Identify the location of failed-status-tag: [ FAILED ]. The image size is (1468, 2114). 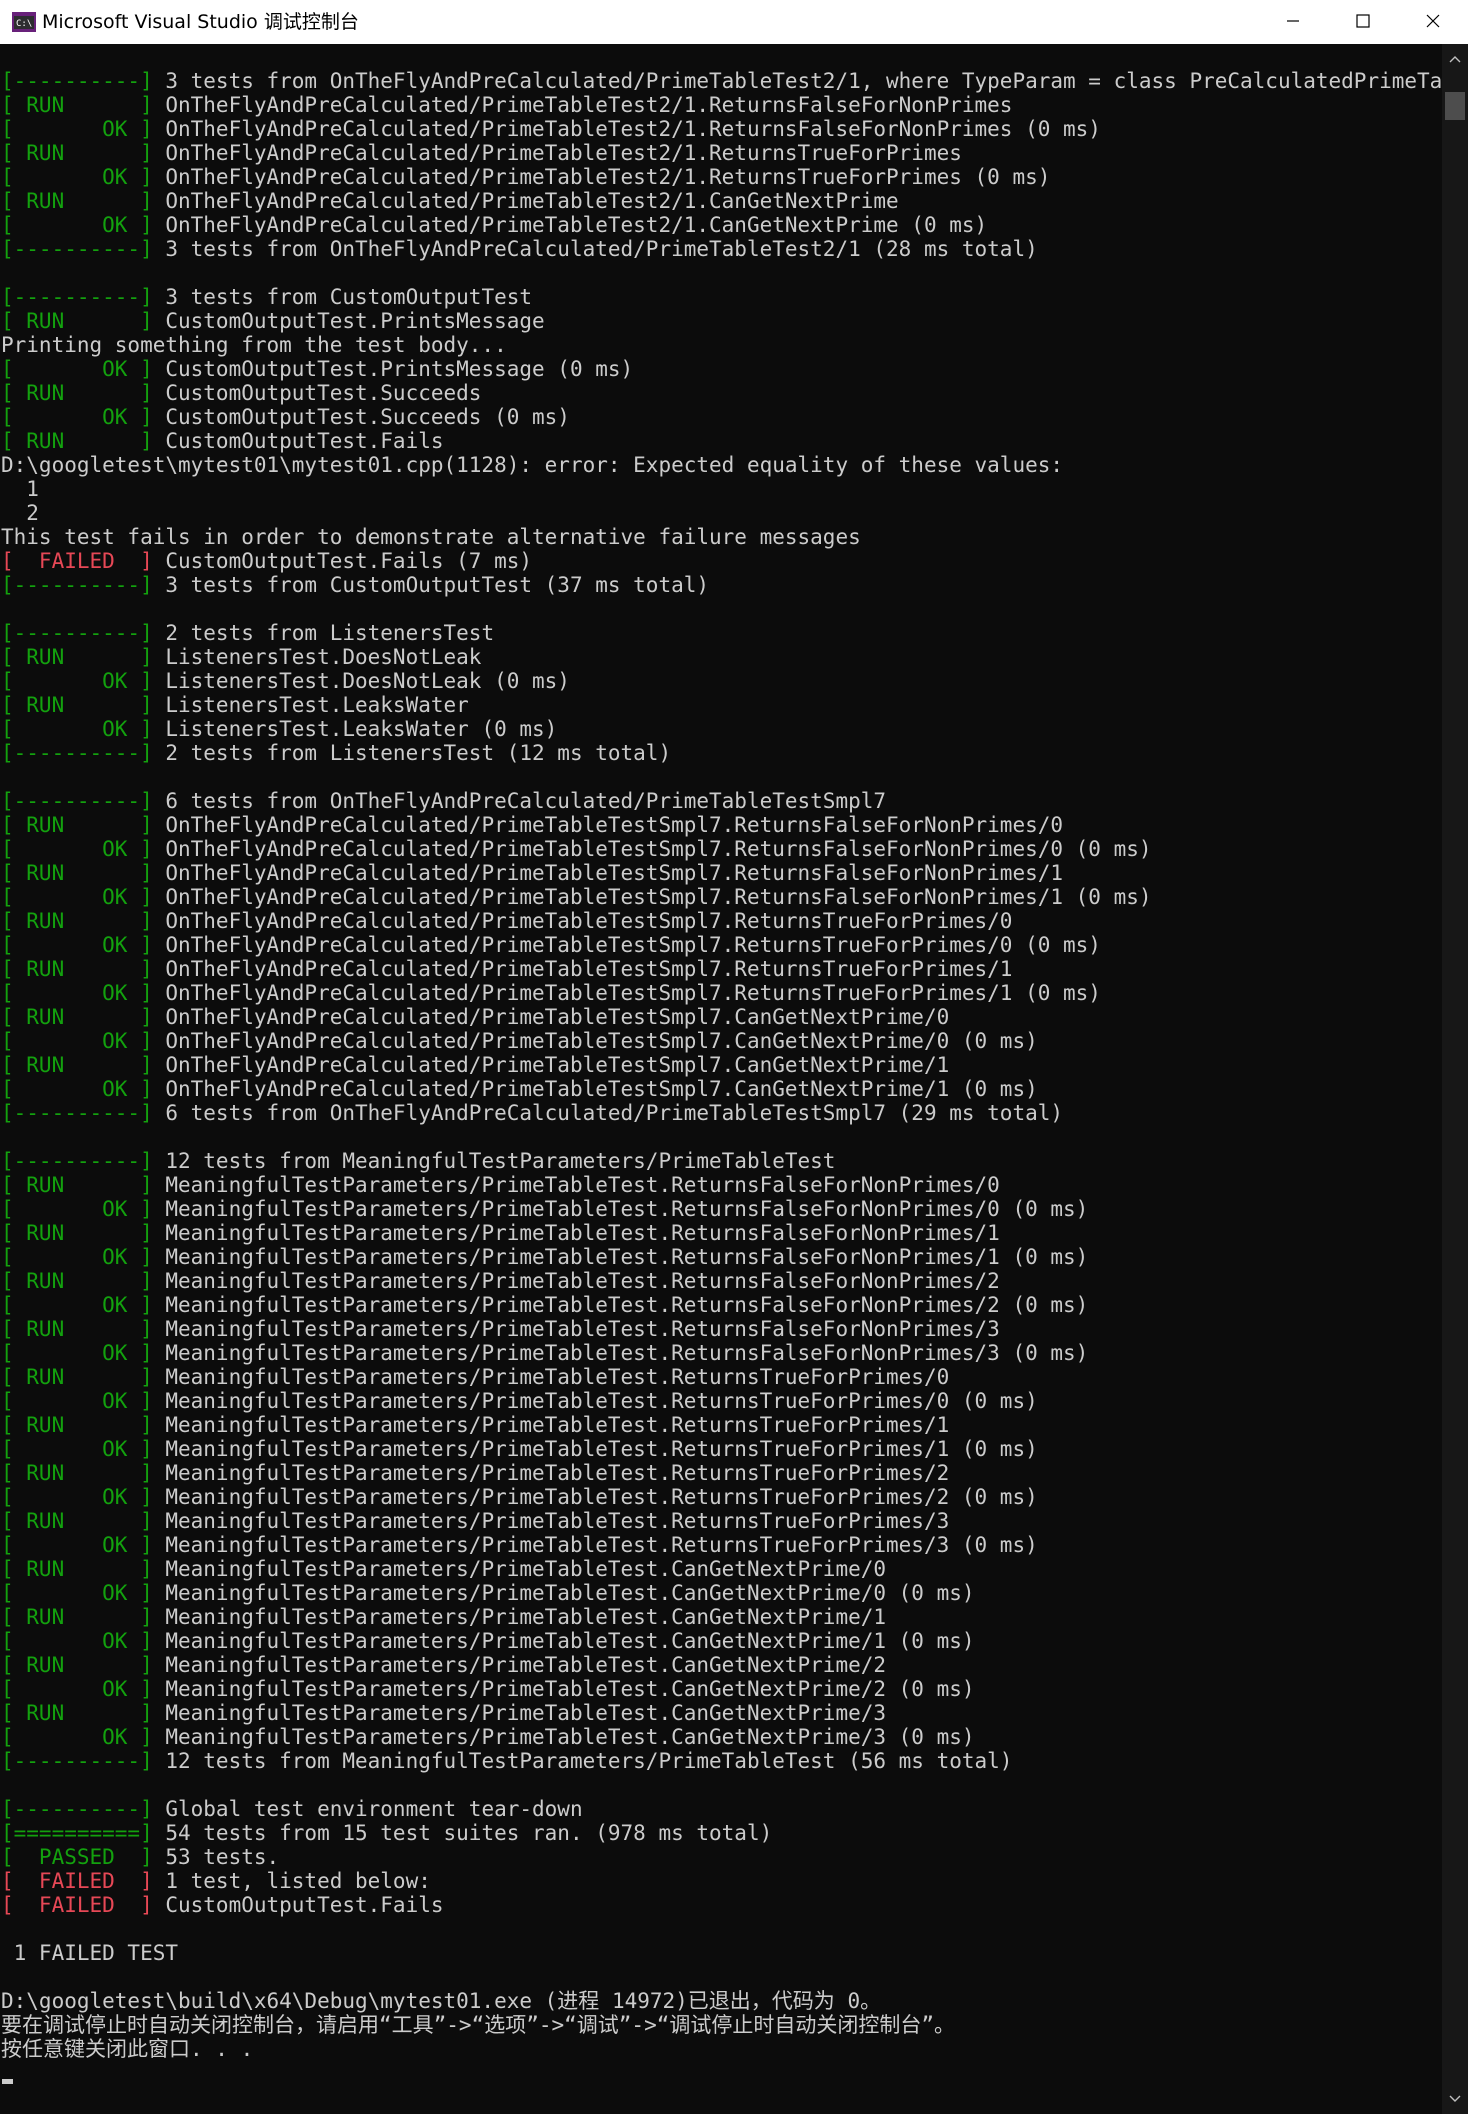
(77, 1881).